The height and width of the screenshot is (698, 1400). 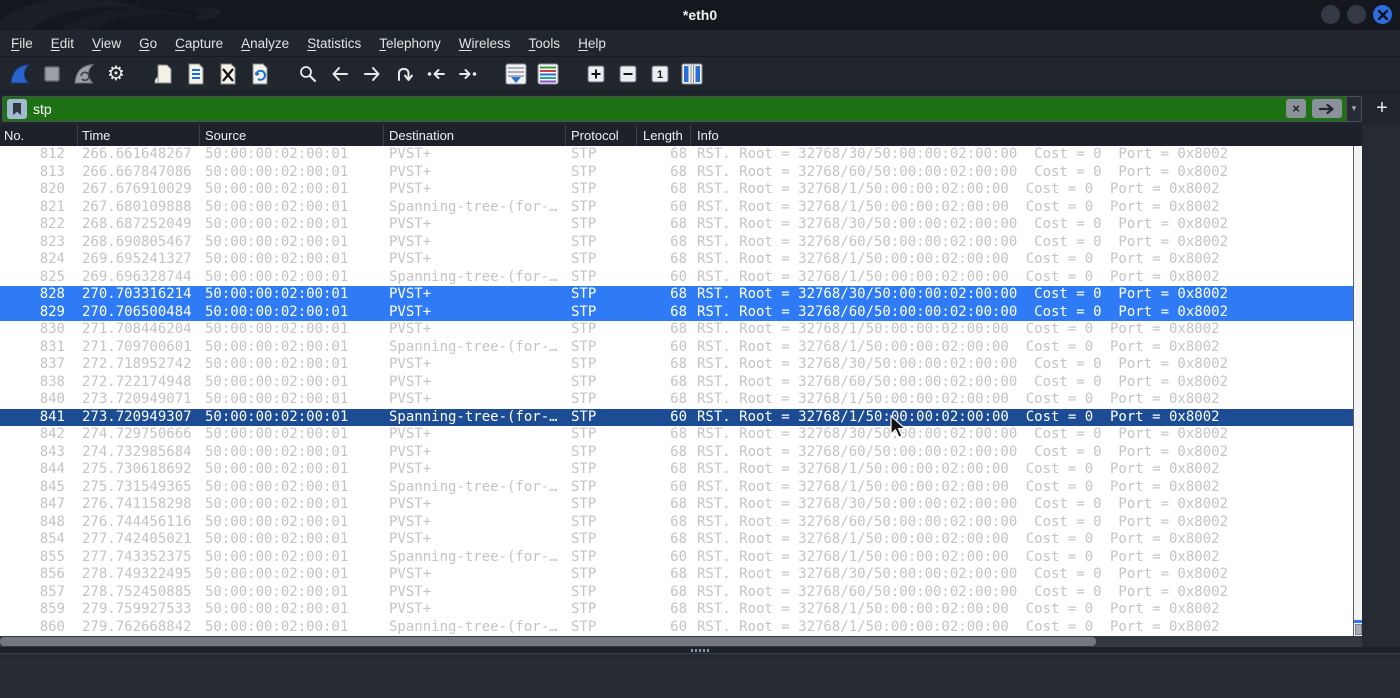 I want to click on go-to-last-packet-button, so click(x=468, y=74).